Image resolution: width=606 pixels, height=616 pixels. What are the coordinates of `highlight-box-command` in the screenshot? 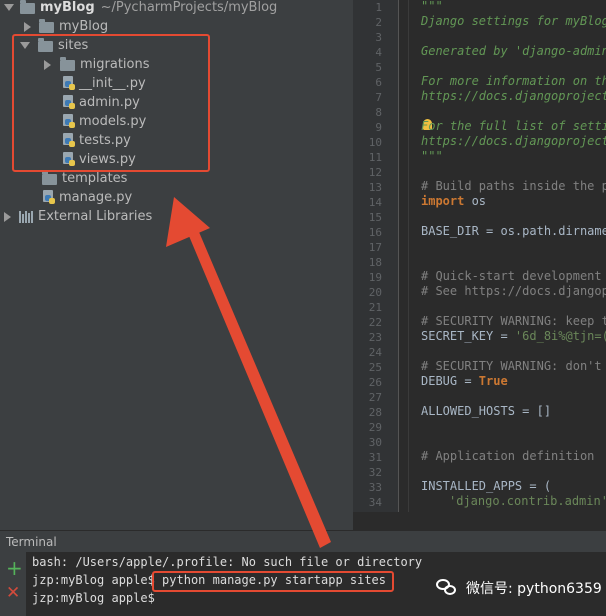 It's located at (273, 581).